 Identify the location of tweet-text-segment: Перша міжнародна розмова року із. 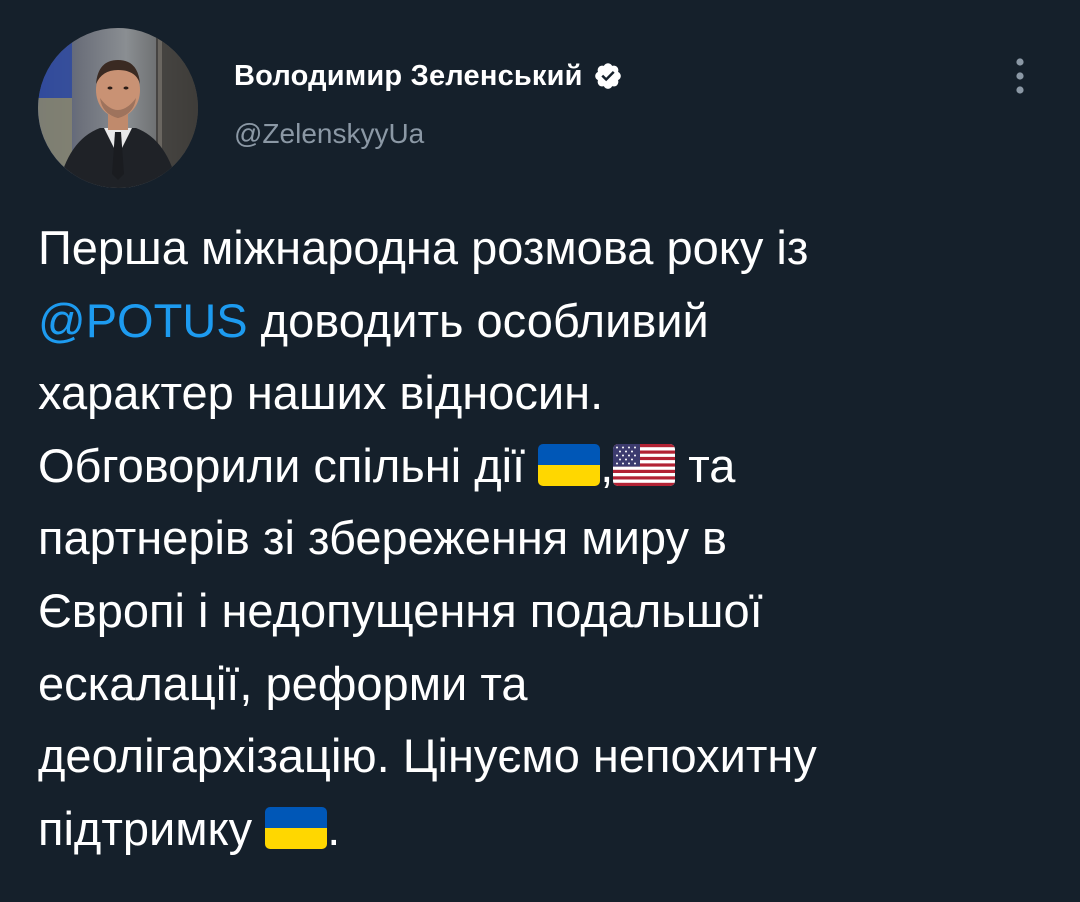
(423, 247).